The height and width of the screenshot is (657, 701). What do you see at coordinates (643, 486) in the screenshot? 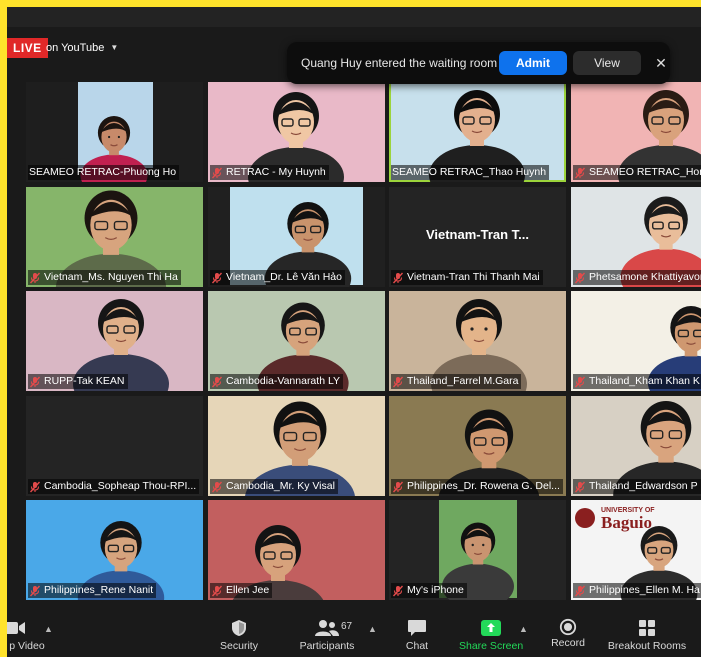
I see `participant-name: Thailand_Edwardson P` at bounding box center [643, 486].